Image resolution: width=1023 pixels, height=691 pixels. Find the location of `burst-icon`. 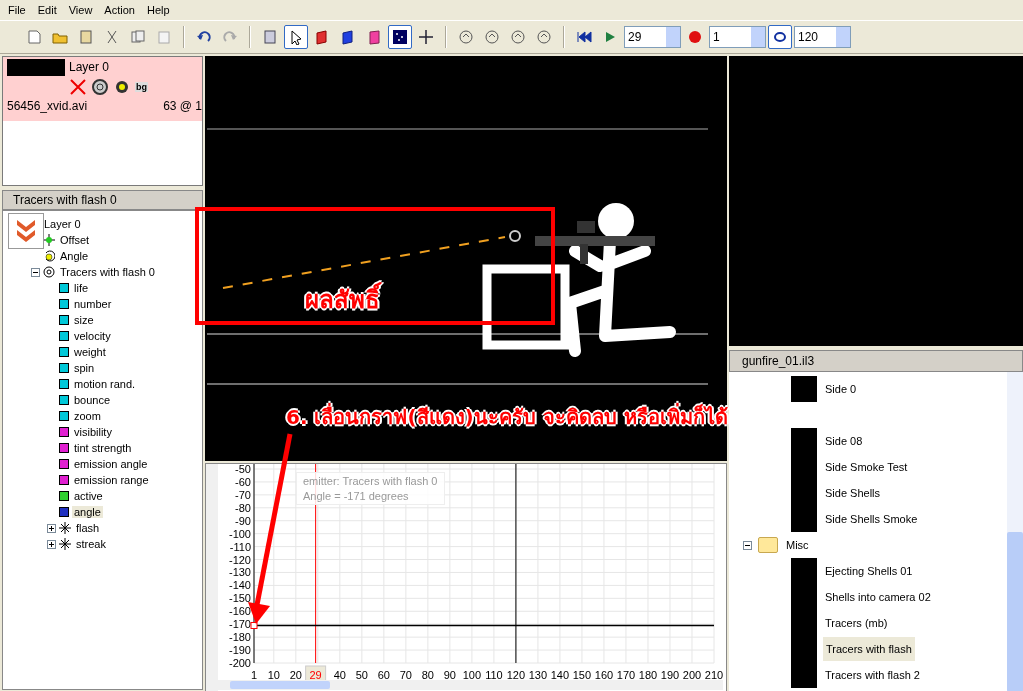

burst-icon is located at coordinates (122, 87).